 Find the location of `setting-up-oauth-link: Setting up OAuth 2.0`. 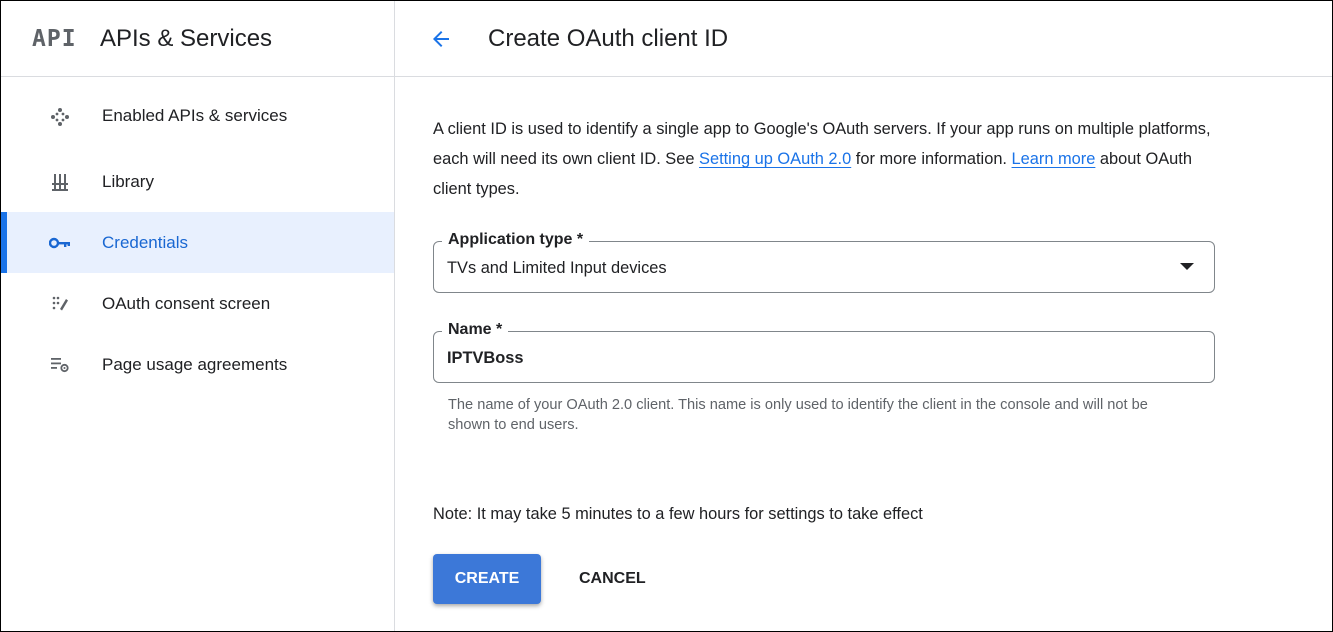

setting-up-oauth-link: Setting up OAuth 2.0 is located at coordinates (775, 159).